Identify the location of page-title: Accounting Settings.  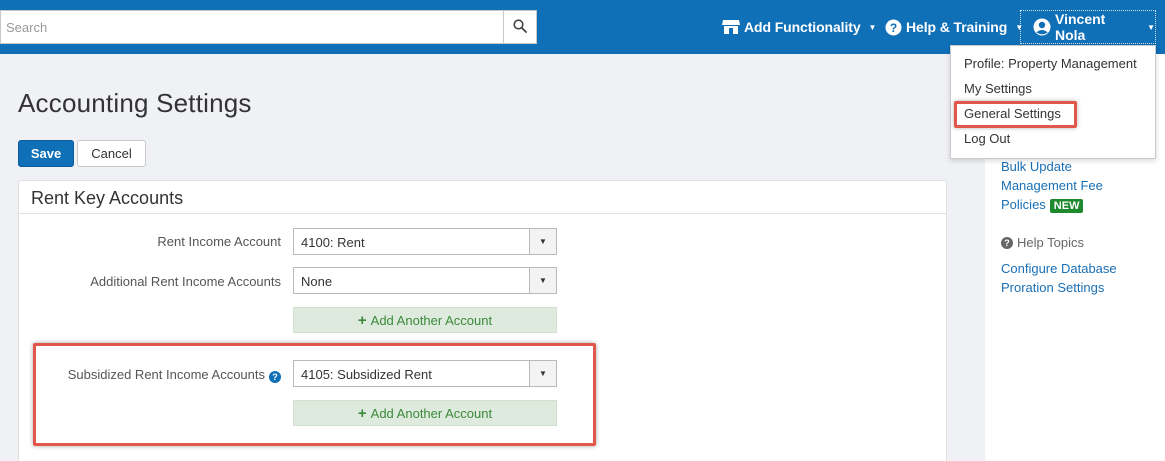
(135, 103).